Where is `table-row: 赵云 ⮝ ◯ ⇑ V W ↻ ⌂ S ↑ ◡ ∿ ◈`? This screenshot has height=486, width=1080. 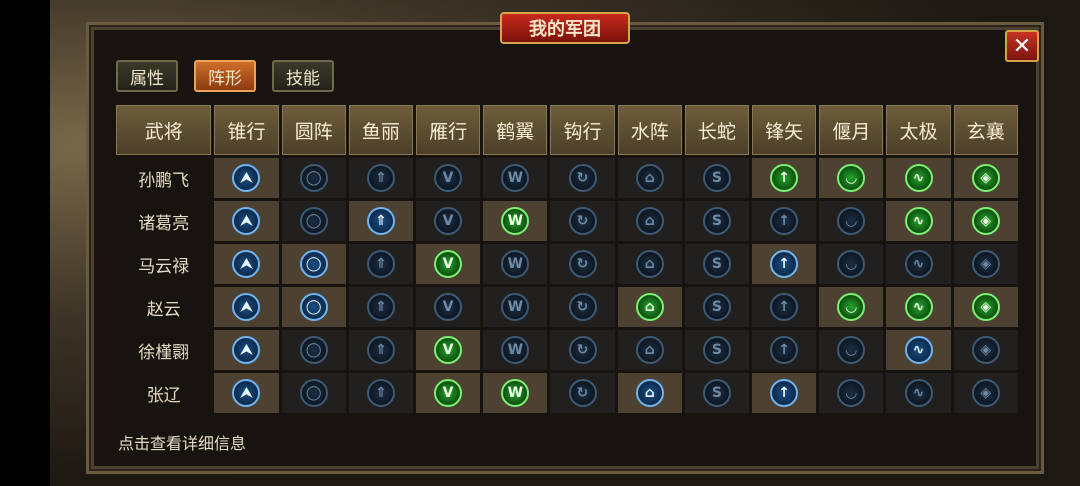
table-row: 赵云 ⮝ ◯ ⇑ V W ↻ ⌂ S ↑ ◡ ∿ ◈ is located at coordinates (567, 307).